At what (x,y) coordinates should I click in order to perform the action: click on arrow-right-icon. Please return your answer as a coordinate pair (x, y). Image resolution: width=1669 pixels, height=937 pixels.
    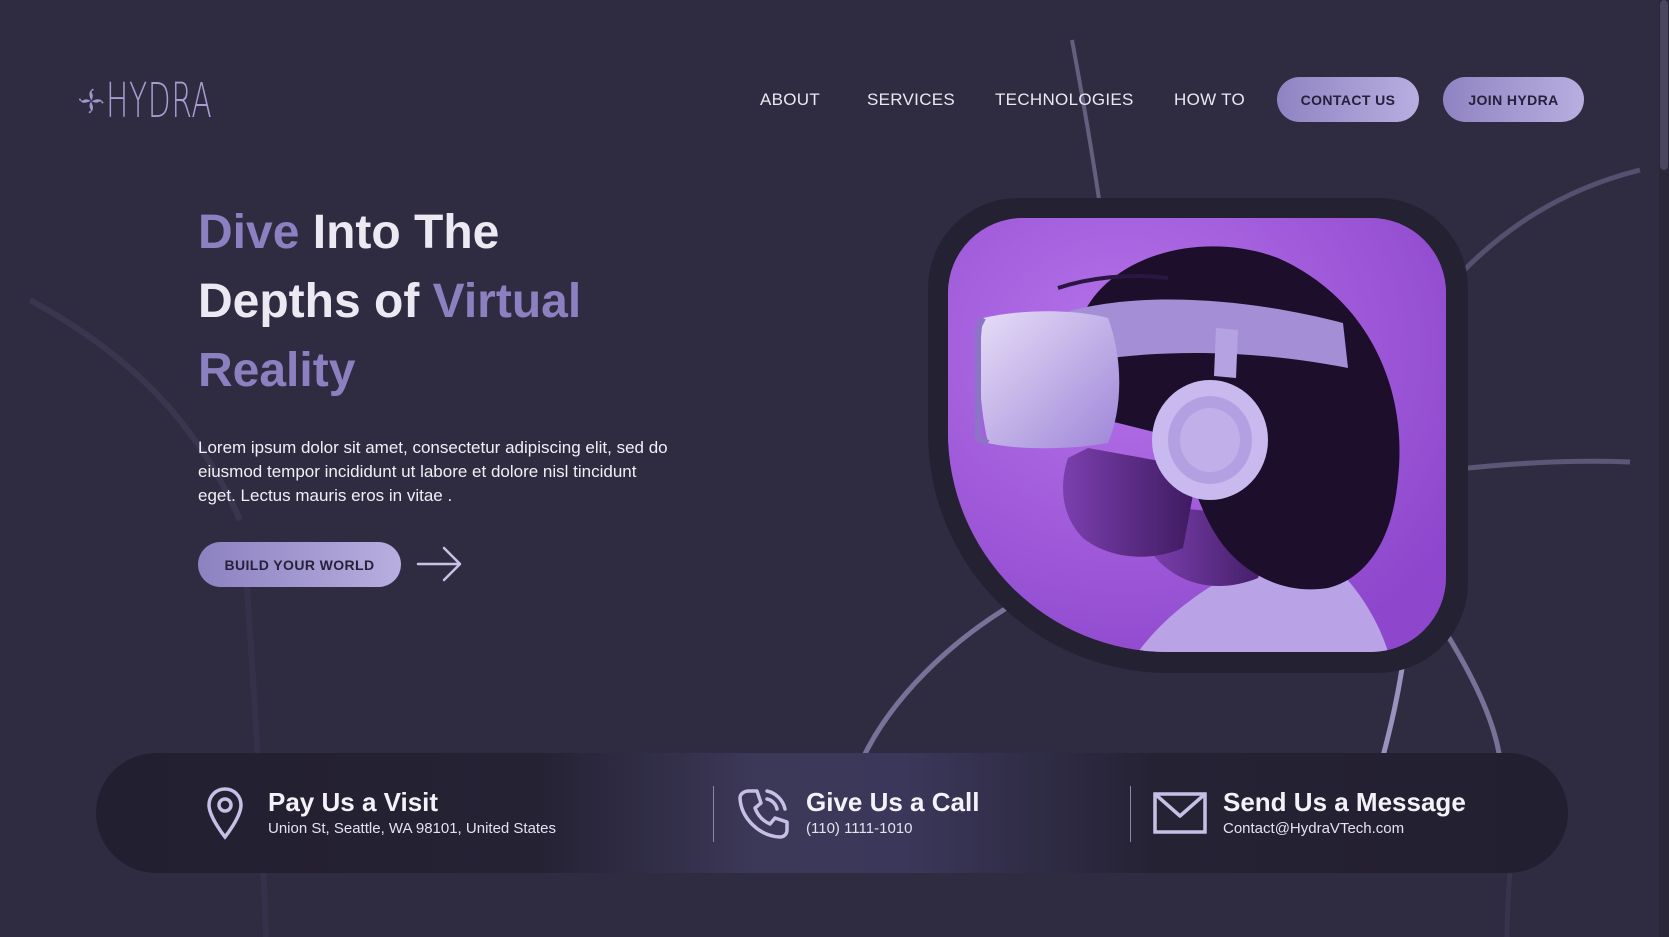
    Looking at the image, I should click on (440, 564).